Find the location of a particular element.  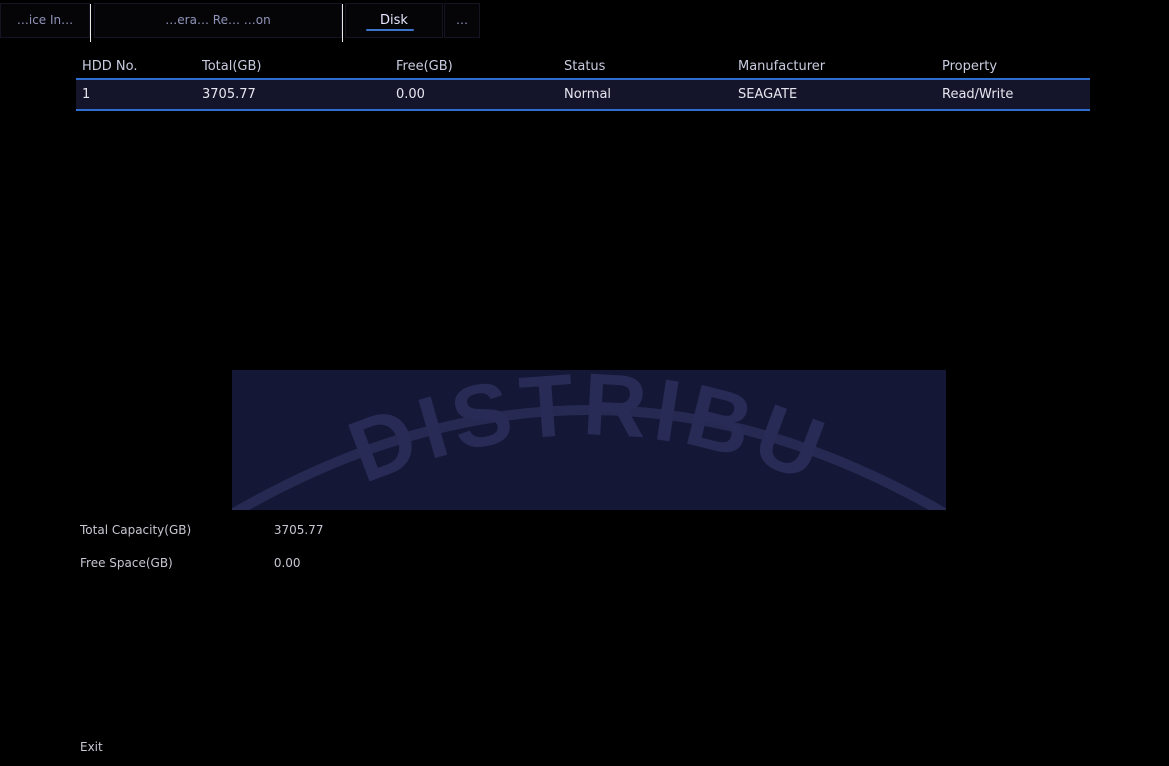

cell-hdd-no: 1 is located at coordinates (86, 94).